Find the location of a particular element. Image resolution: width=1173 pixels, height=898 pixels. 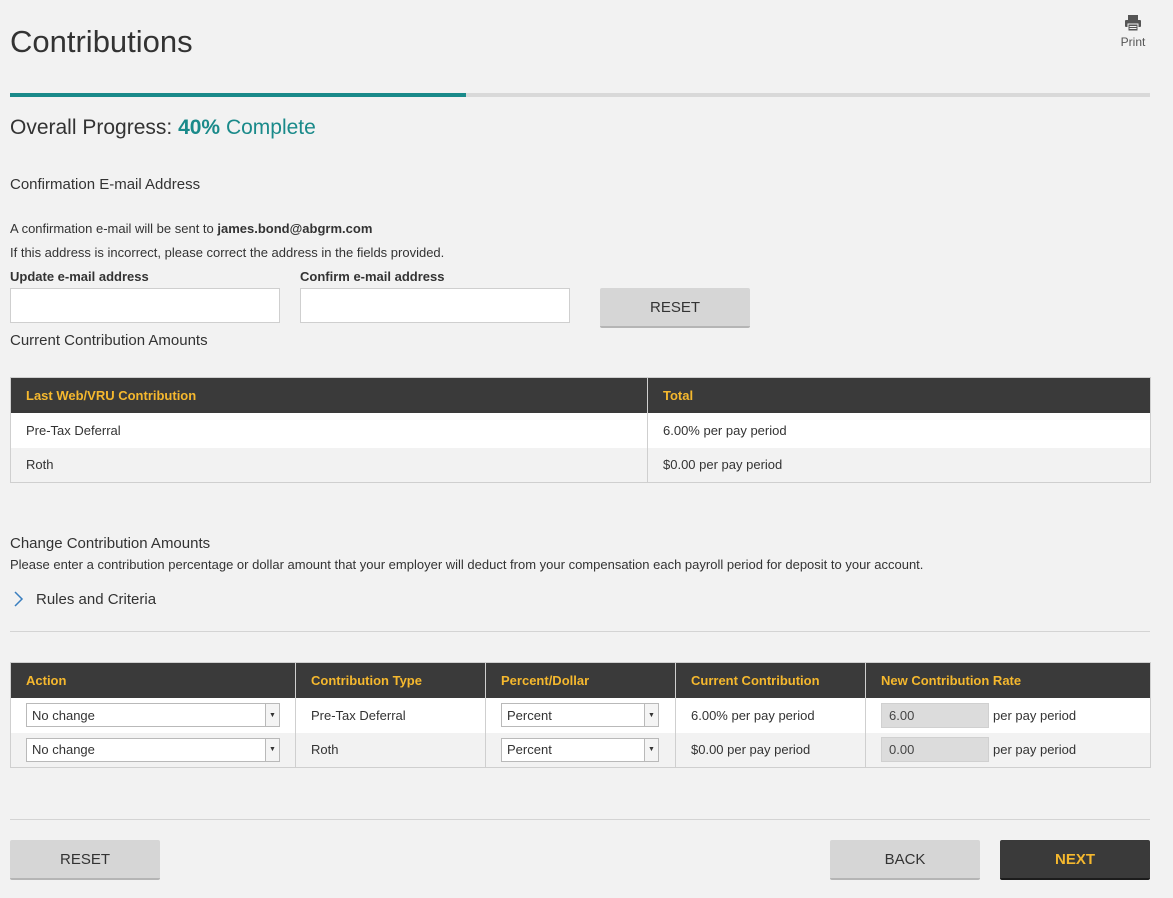

printer-icon is located at coordinates (1133, 23).